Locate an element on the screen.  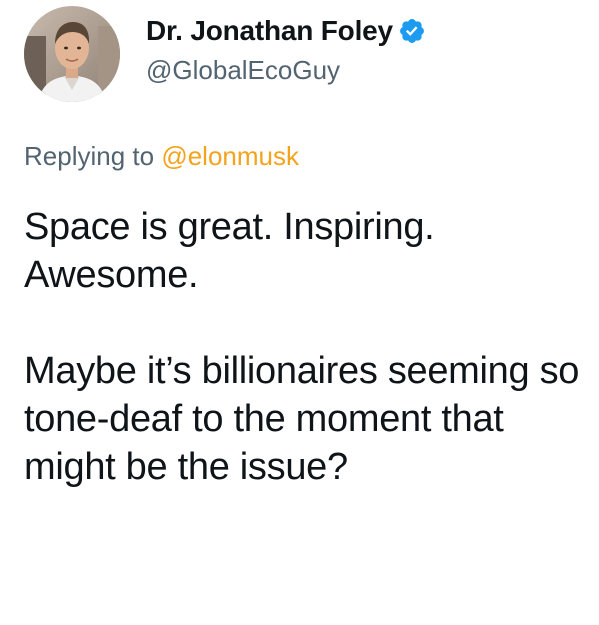
profile-photo-icon is located at coordinates (72, 54).